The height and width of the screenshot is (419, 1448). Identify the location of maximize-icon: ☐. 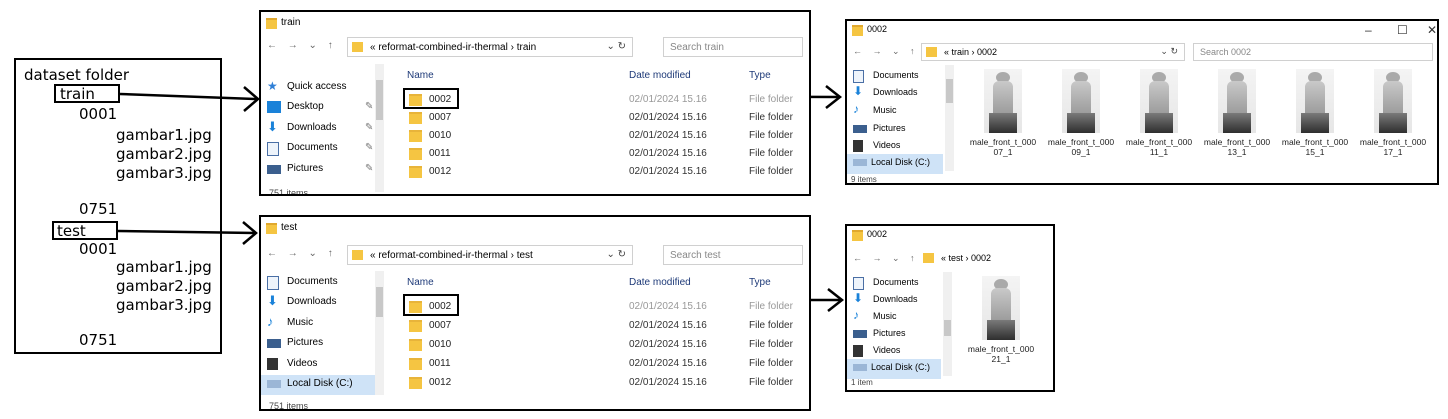
(1402, 30).